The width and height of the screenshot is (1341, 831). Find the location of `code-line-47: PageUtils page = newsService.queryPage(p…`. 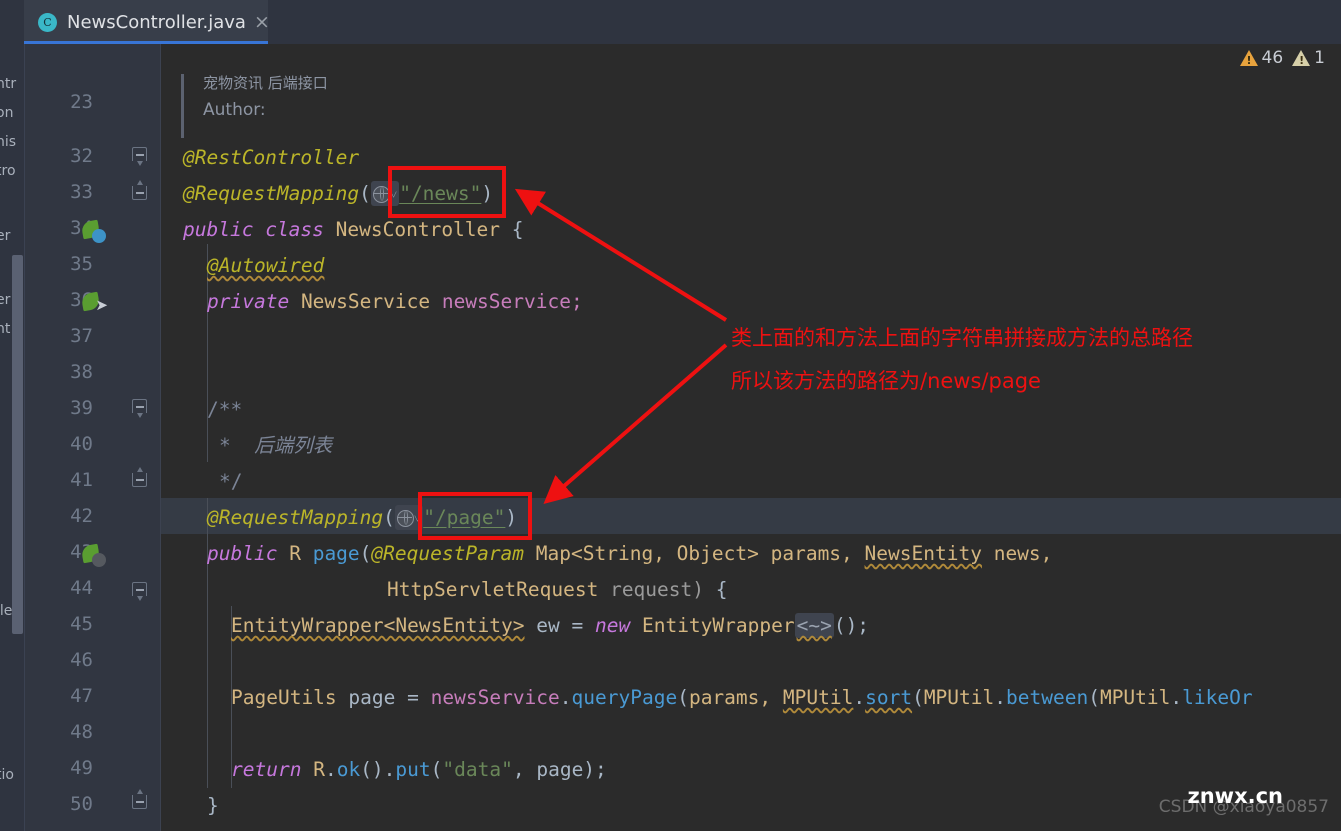

code-line-47: PageUtils page = newsService.queryPage(p… is located at coordinates (742, 698).